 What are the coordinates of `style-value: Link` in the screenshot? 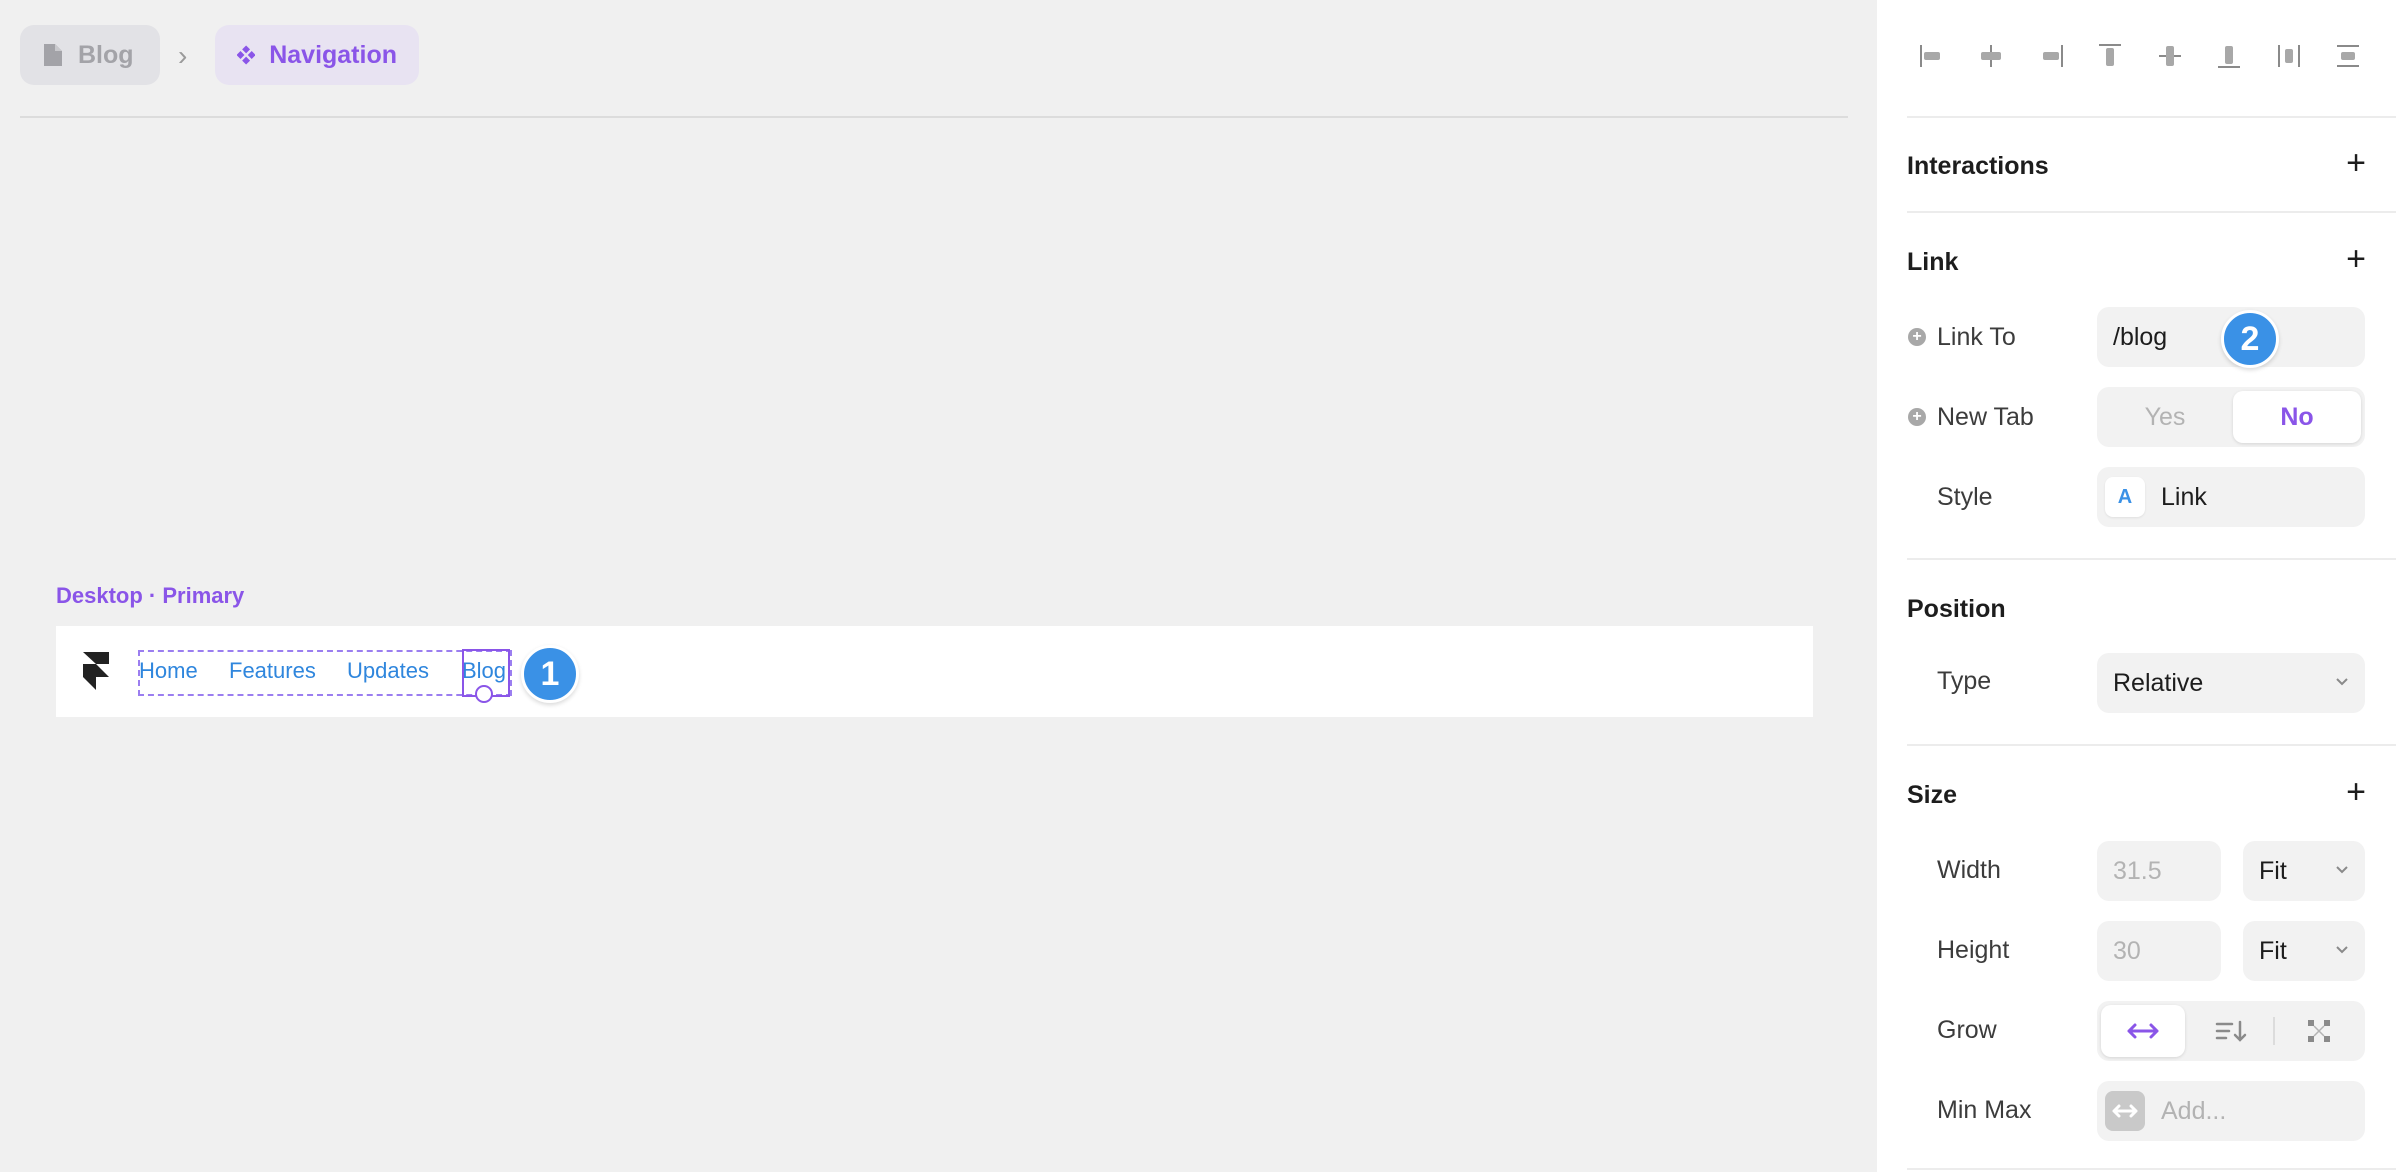 It's located at (2184, 496).